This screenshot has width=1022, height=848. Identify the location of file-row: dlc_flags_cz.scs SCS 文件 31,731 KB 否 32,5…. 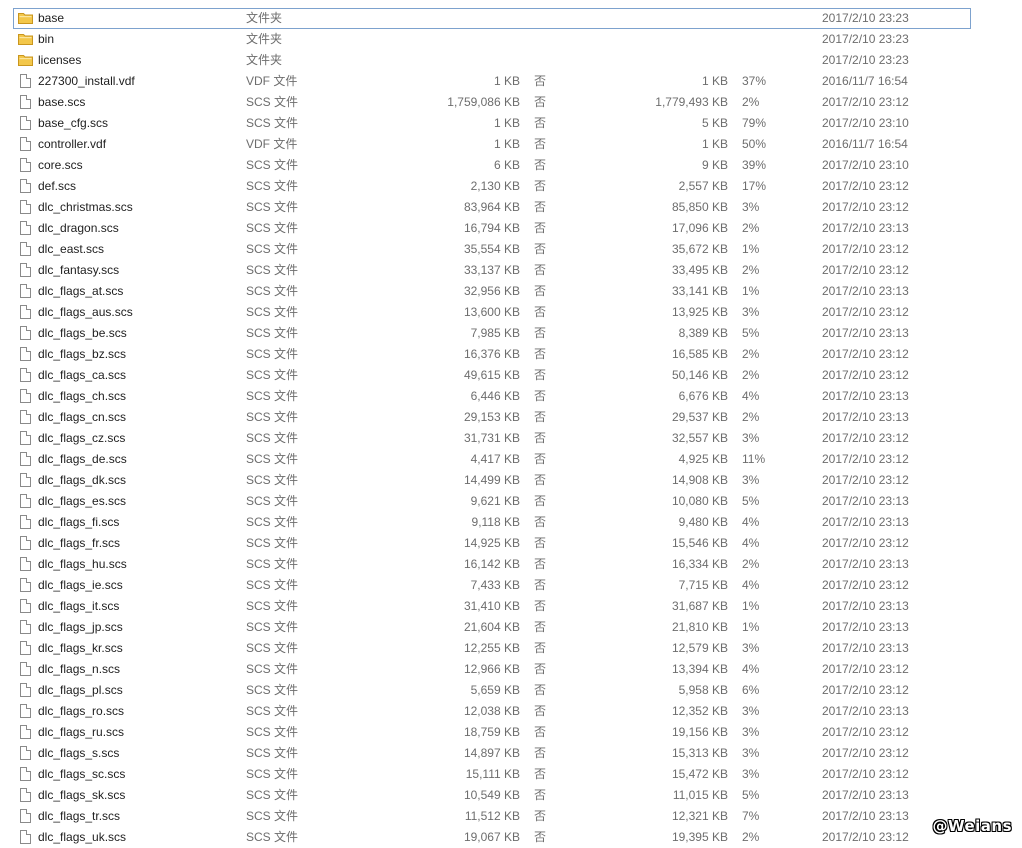
(511, 438).